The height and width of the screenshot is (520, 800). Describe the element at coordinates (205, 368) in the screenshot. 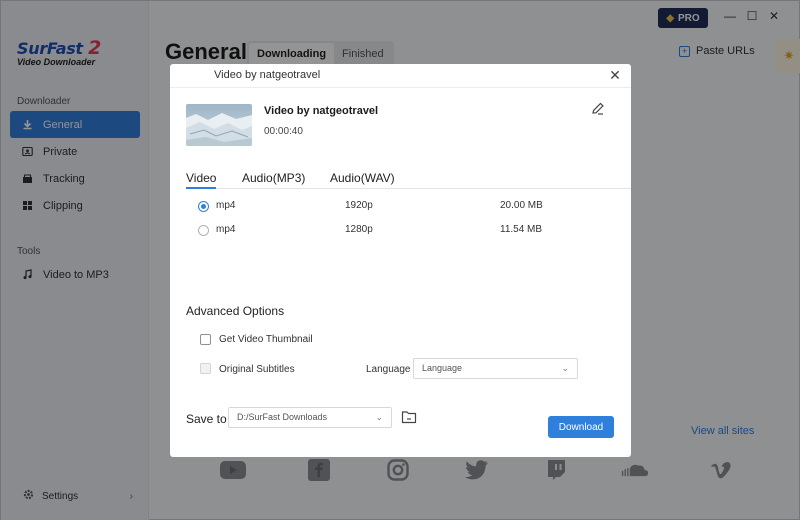

I see `subtitles-checkbox` at that location.